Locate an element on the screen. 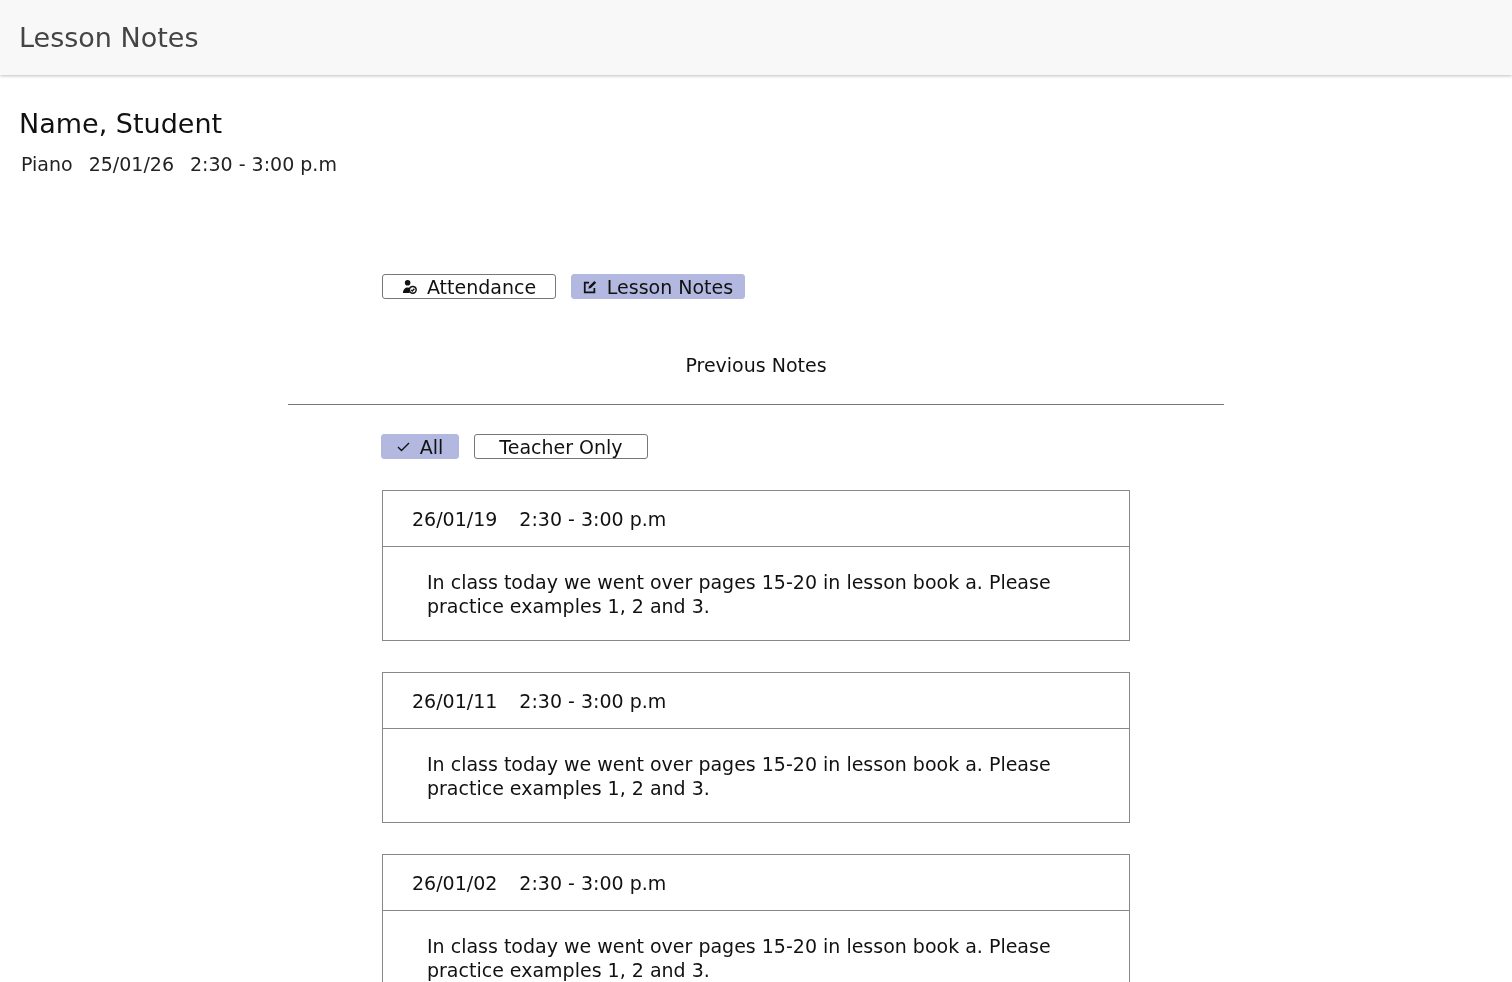  note-date: 26/01/19 is located at coordinates (455, 518).